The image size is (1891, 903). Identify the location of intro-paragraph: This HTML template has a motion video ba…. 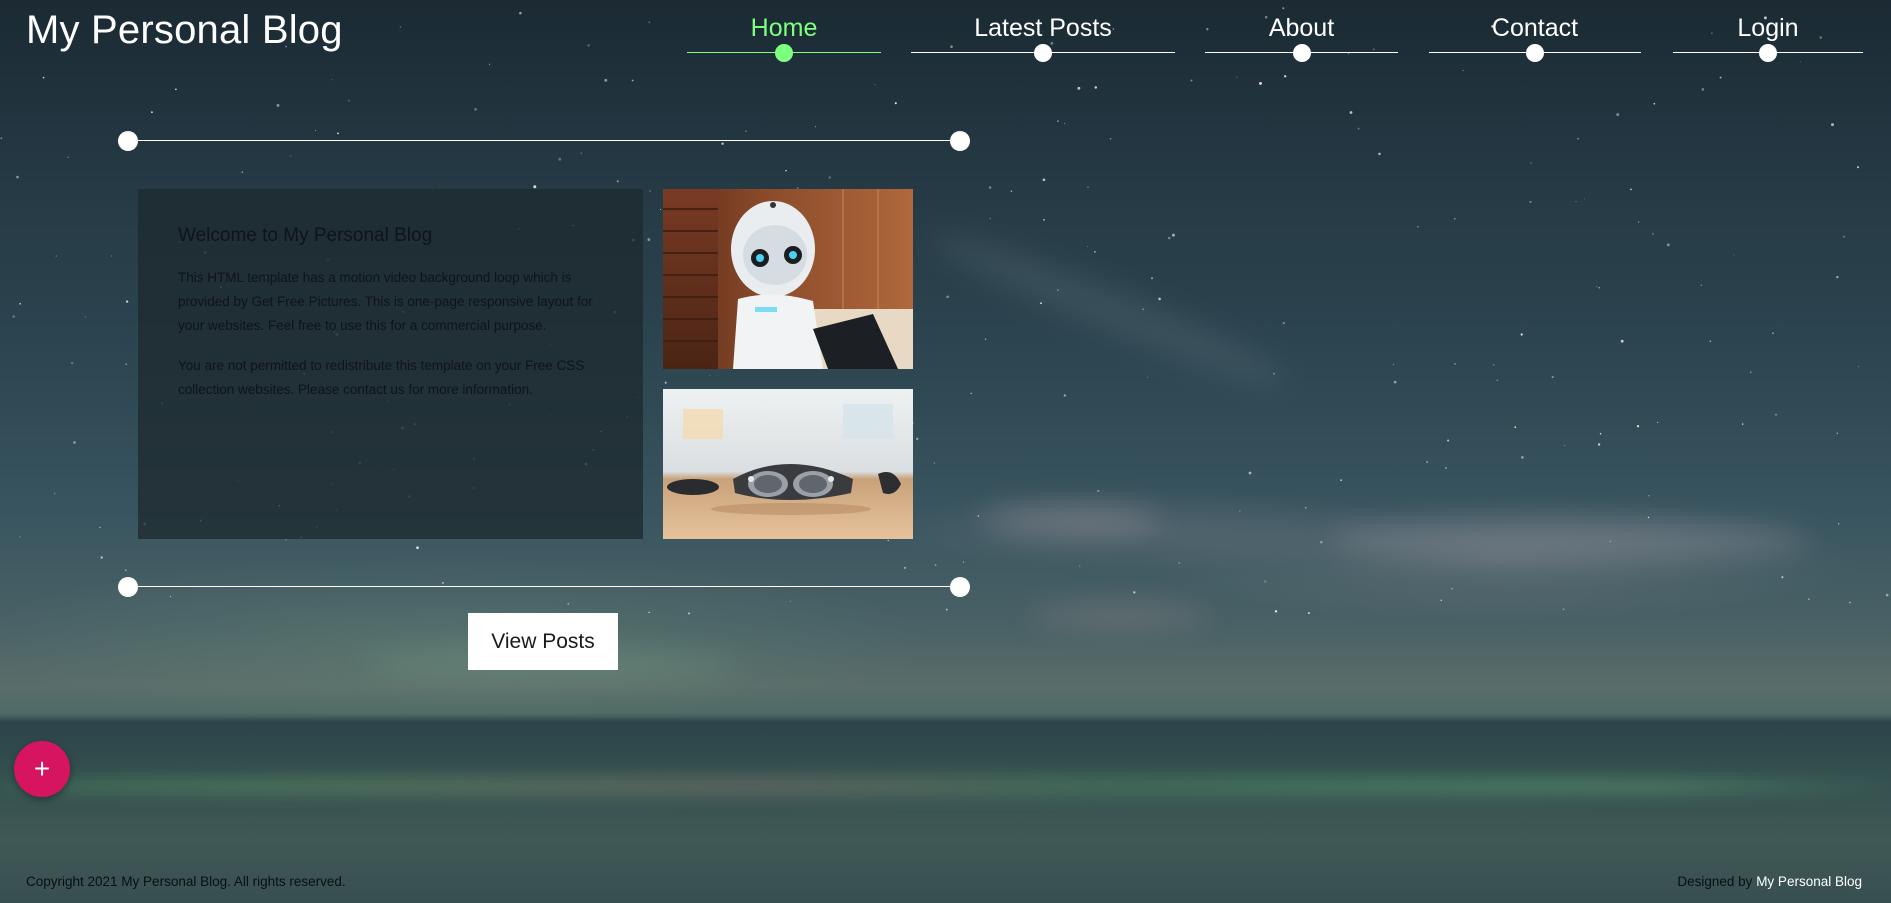
(385, 301).